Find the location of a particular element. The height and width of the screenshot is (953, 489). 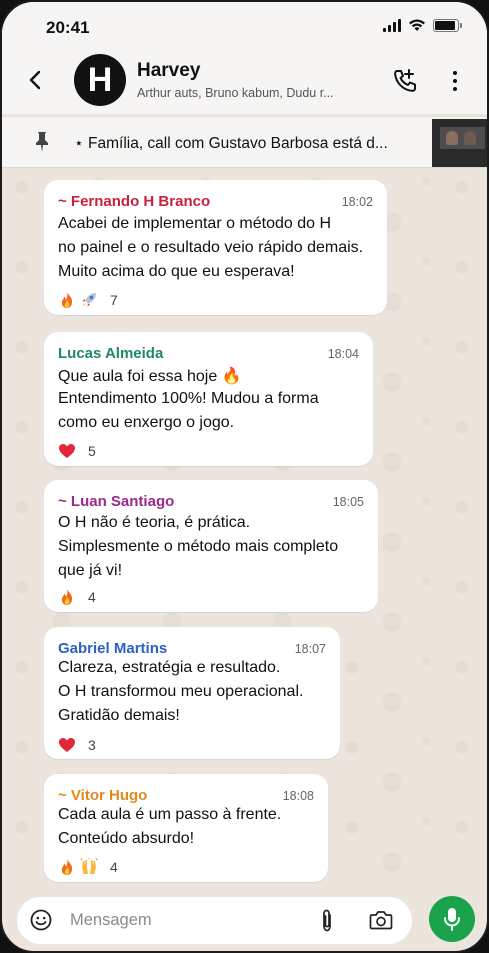

message-sender: ~ Fernando H Branco is located at coordinates (134, 201).